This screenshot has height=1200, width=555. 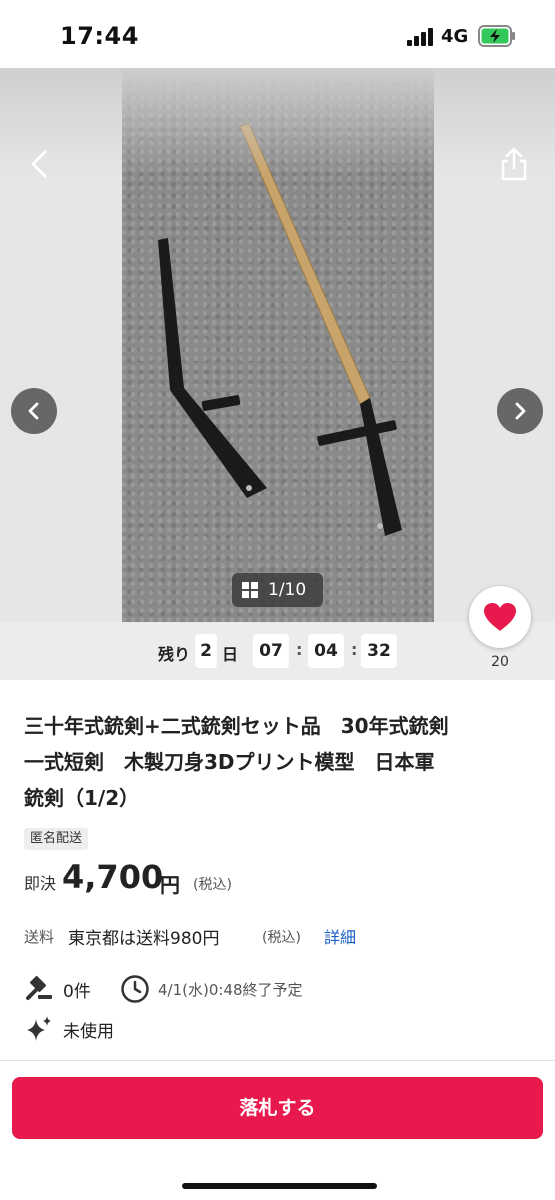 I want to click on shipping-details-link: 詳細, so click(x=340, y=936).